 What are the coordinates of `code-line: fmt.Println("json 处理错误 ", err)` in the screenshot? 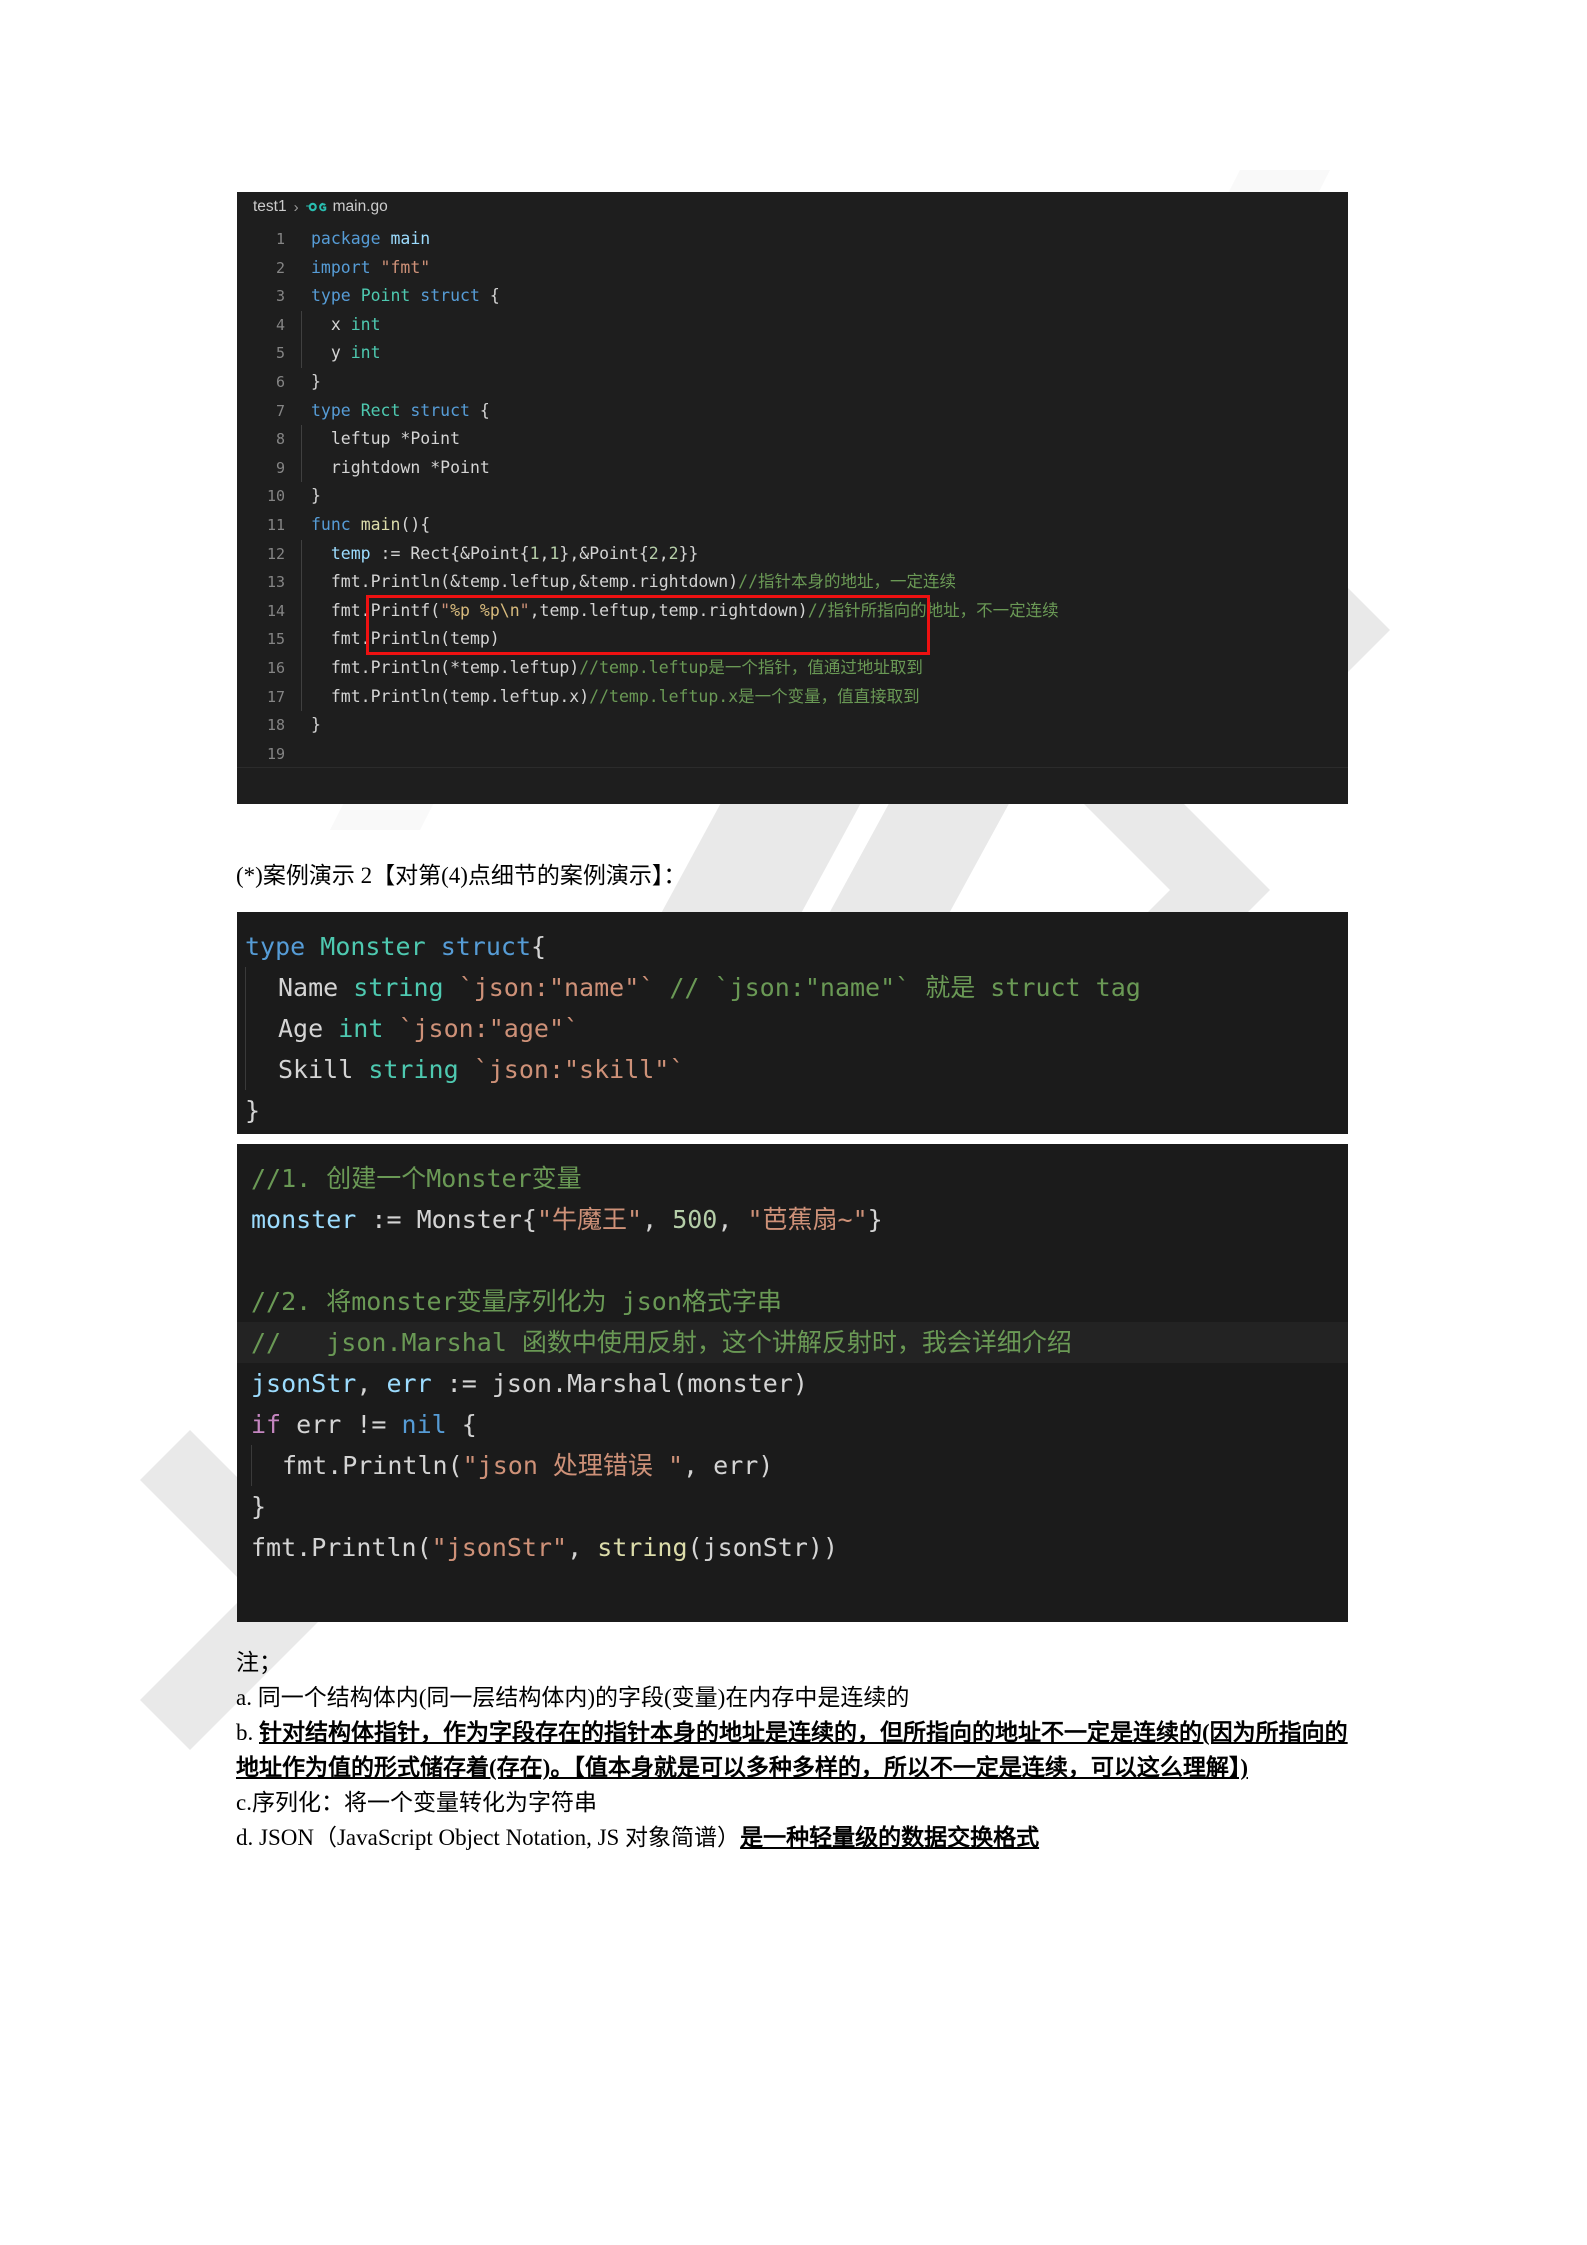 It's located at (799, 1465).